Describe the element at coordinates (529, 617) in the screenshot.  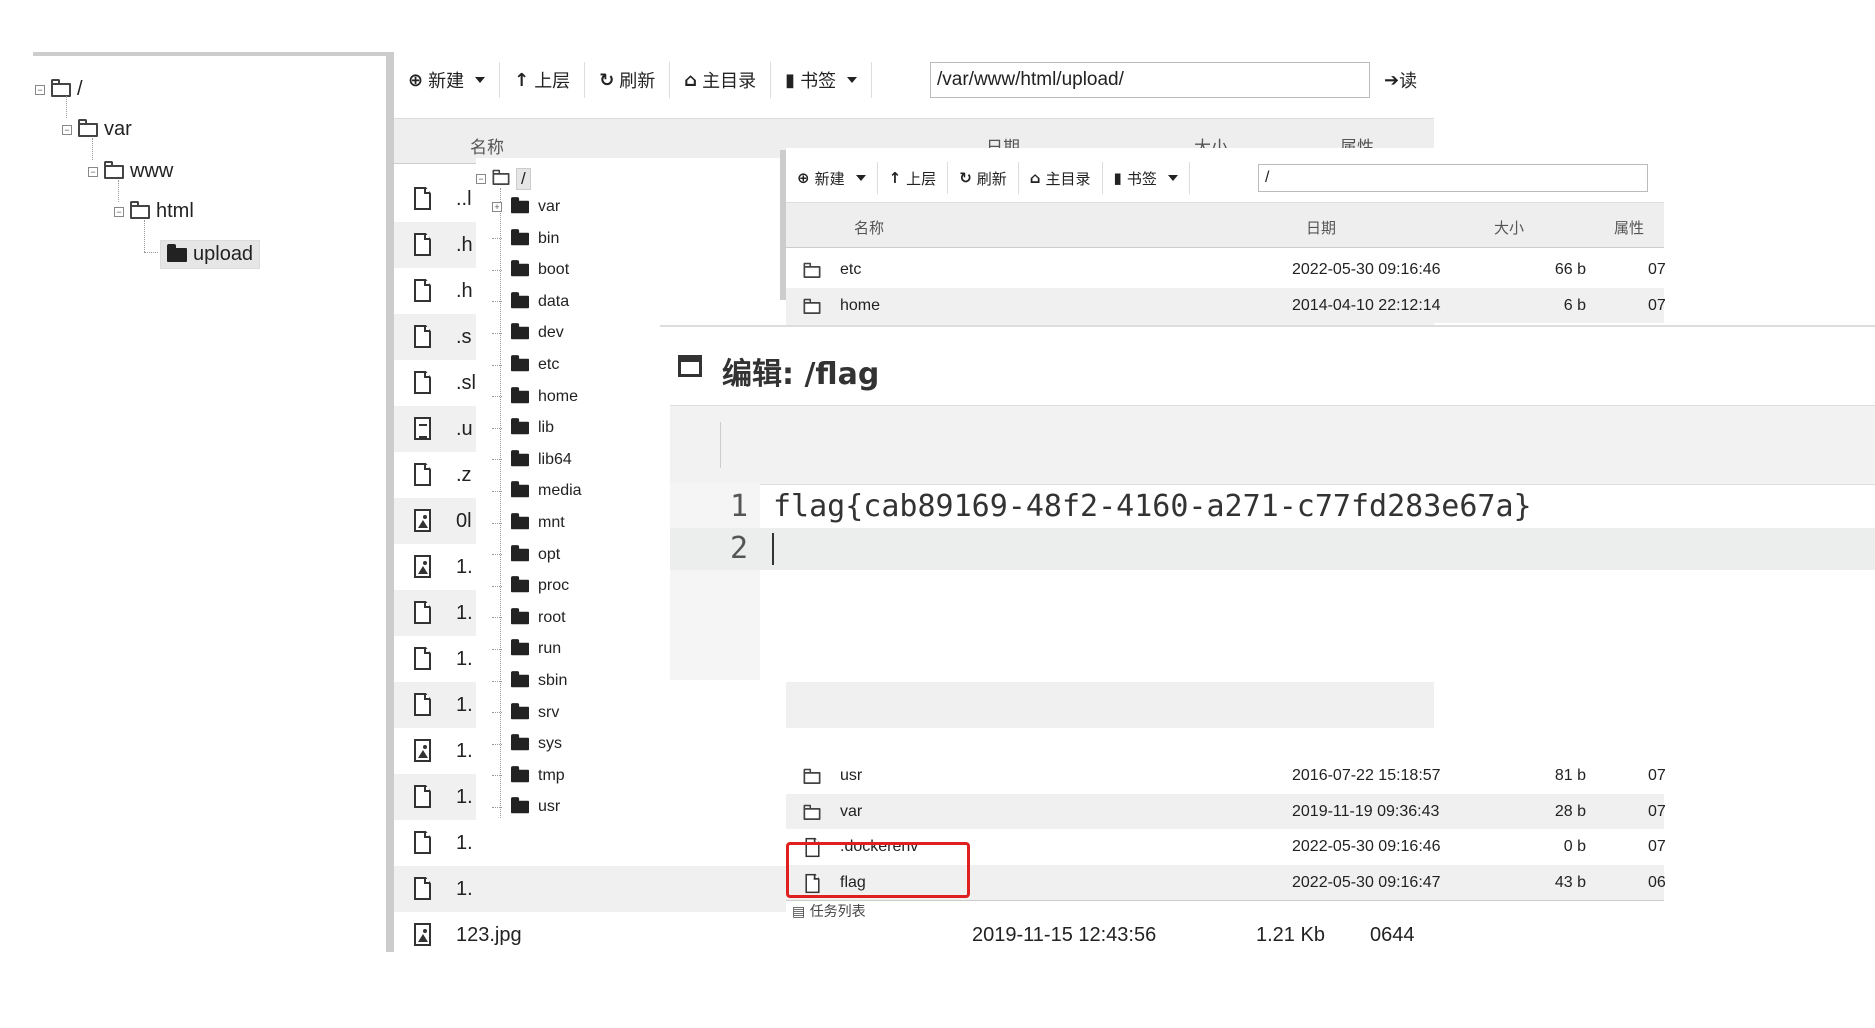
I see `tree-item-root: root` at that location.